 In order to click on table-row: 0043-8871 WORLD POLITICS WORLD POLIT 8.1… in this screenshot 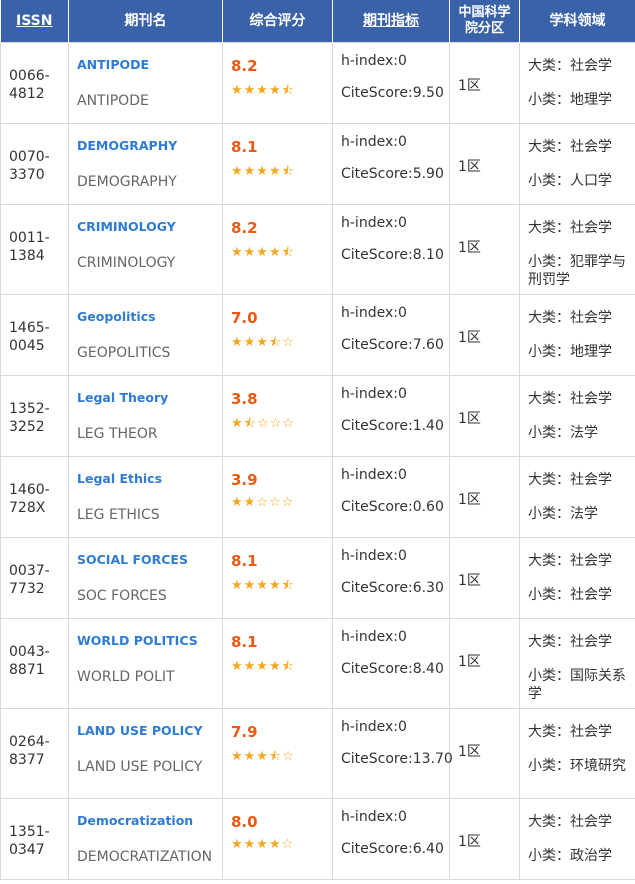, I will do `click(317, 663)`.